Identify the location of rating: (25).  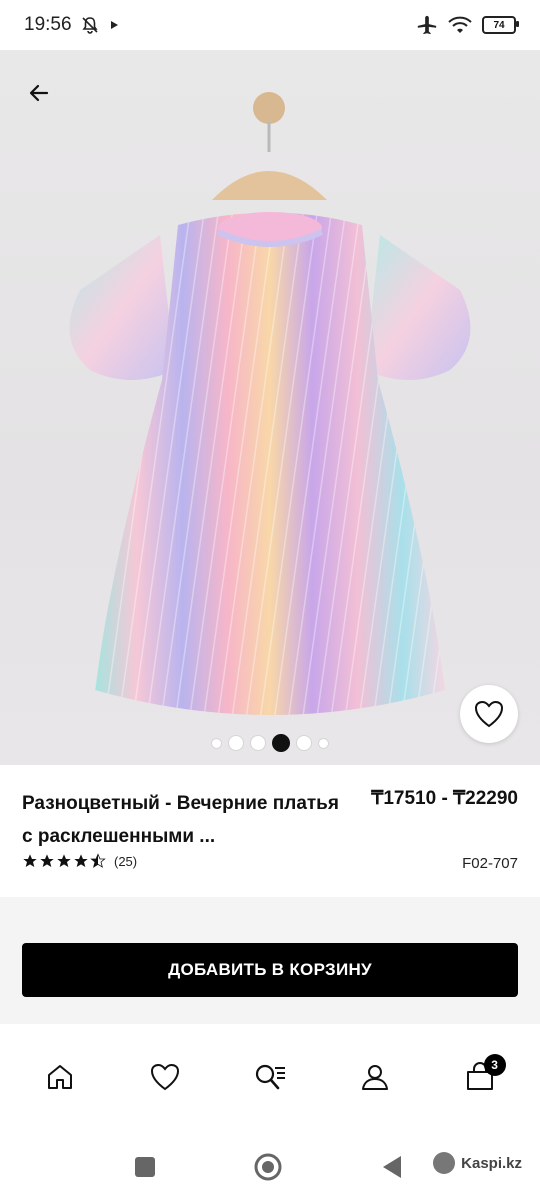
(79, 861).